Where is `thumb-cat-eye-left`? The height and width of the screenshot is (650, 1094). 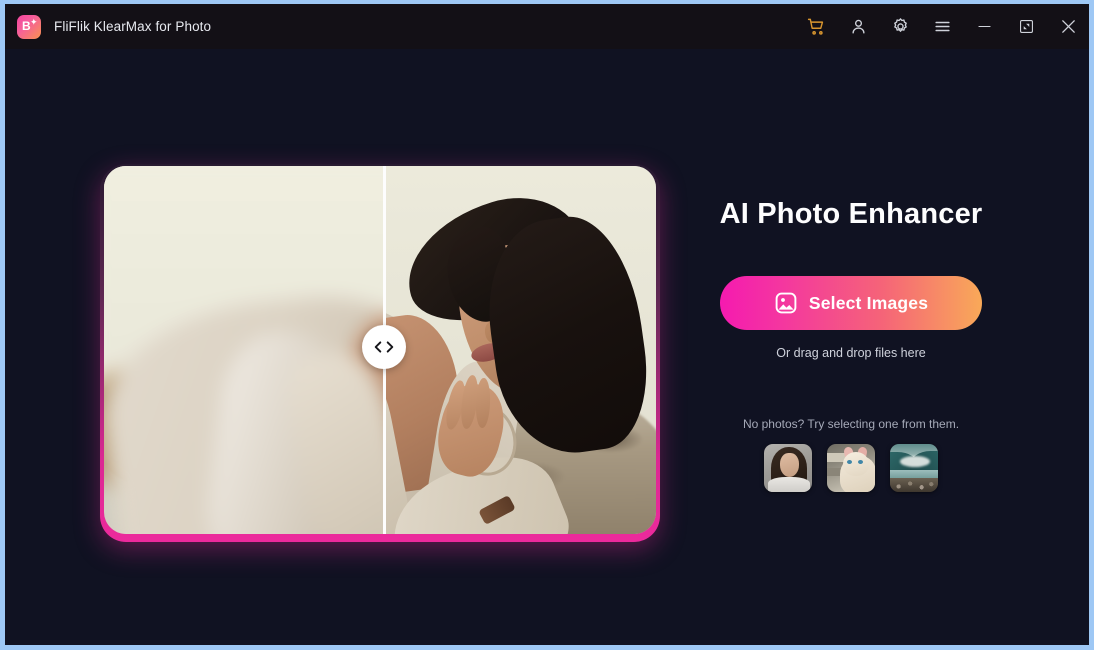 thumb-cat-eye-left is located at coordinates (849, 462).